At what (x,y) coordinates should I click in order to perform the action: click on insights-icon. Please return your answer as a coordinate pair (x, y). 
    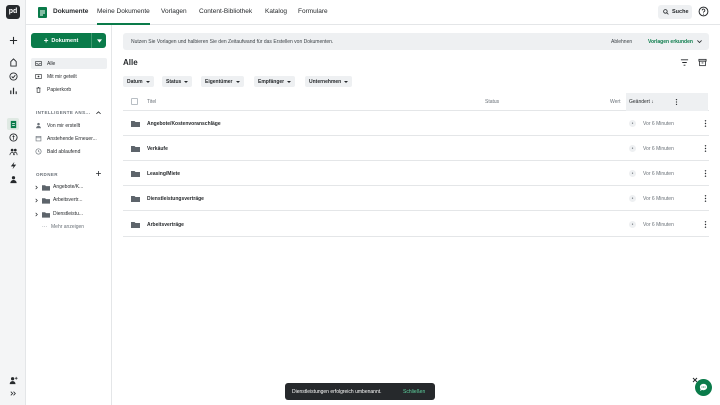
    Looking at the image, I should click on (13, 90).